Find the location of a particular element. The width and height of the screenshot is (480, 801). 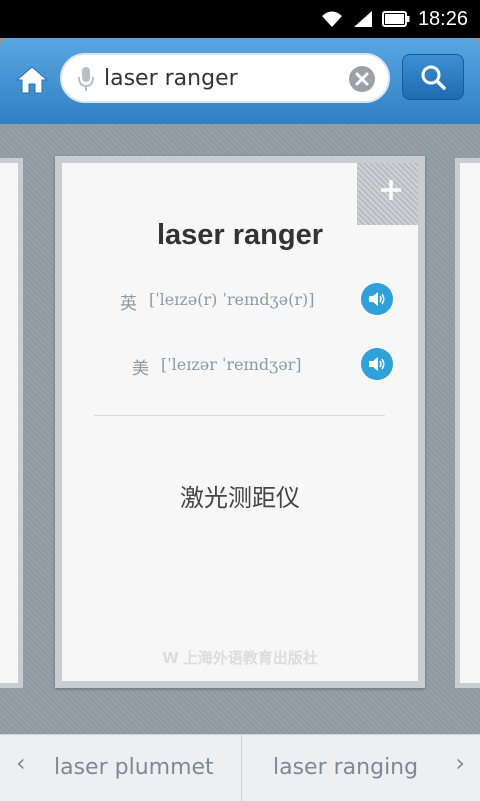

previous-word-button: ‹ laser plummet is located at coordinates (120, 768).